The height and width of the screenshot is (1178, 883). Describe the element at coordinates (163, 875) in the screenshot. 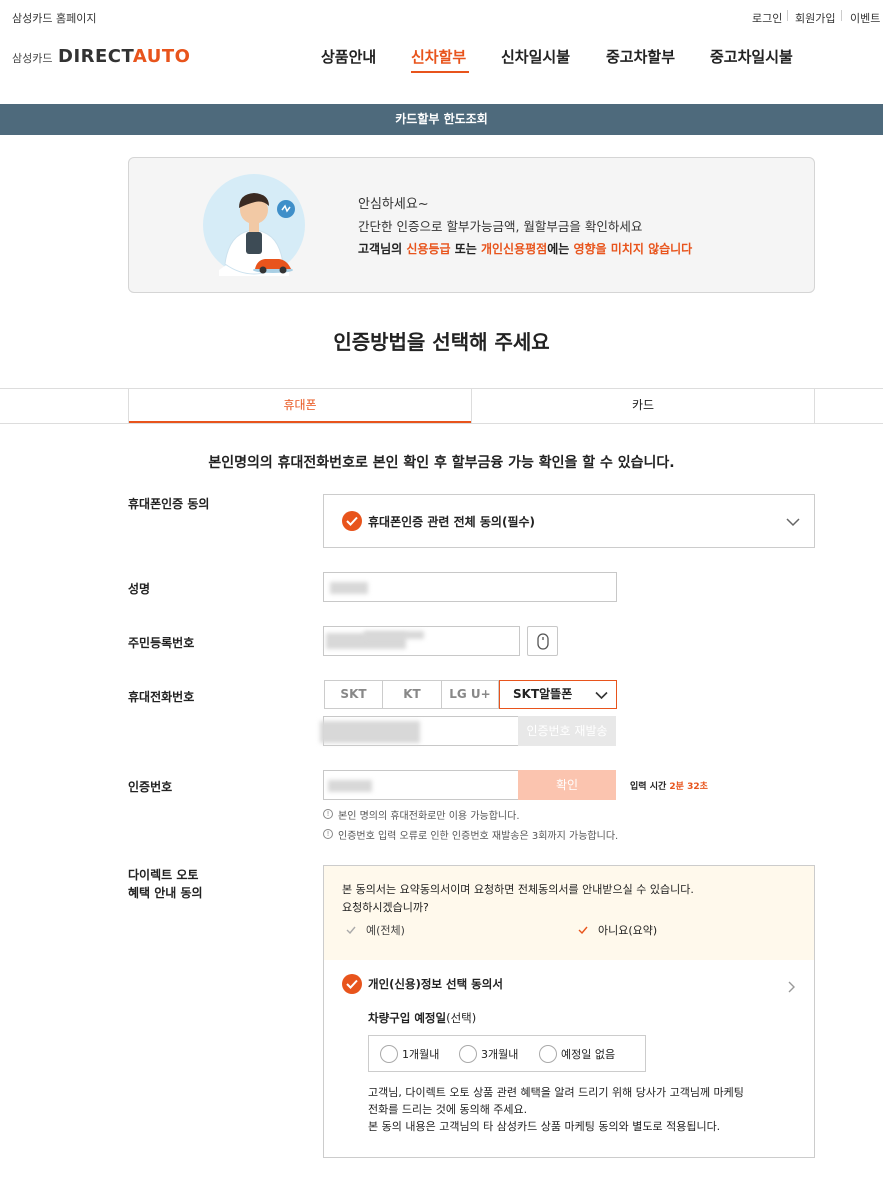

I see `benefit-label-1: 다이렉트 오토` at that location.